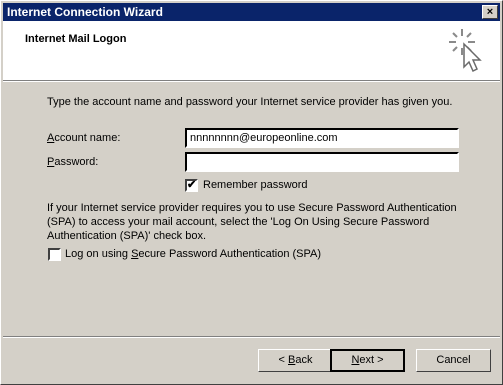 The image size is (503, 385). I want to click on account-name-label: Account name:, so click(84, 138).